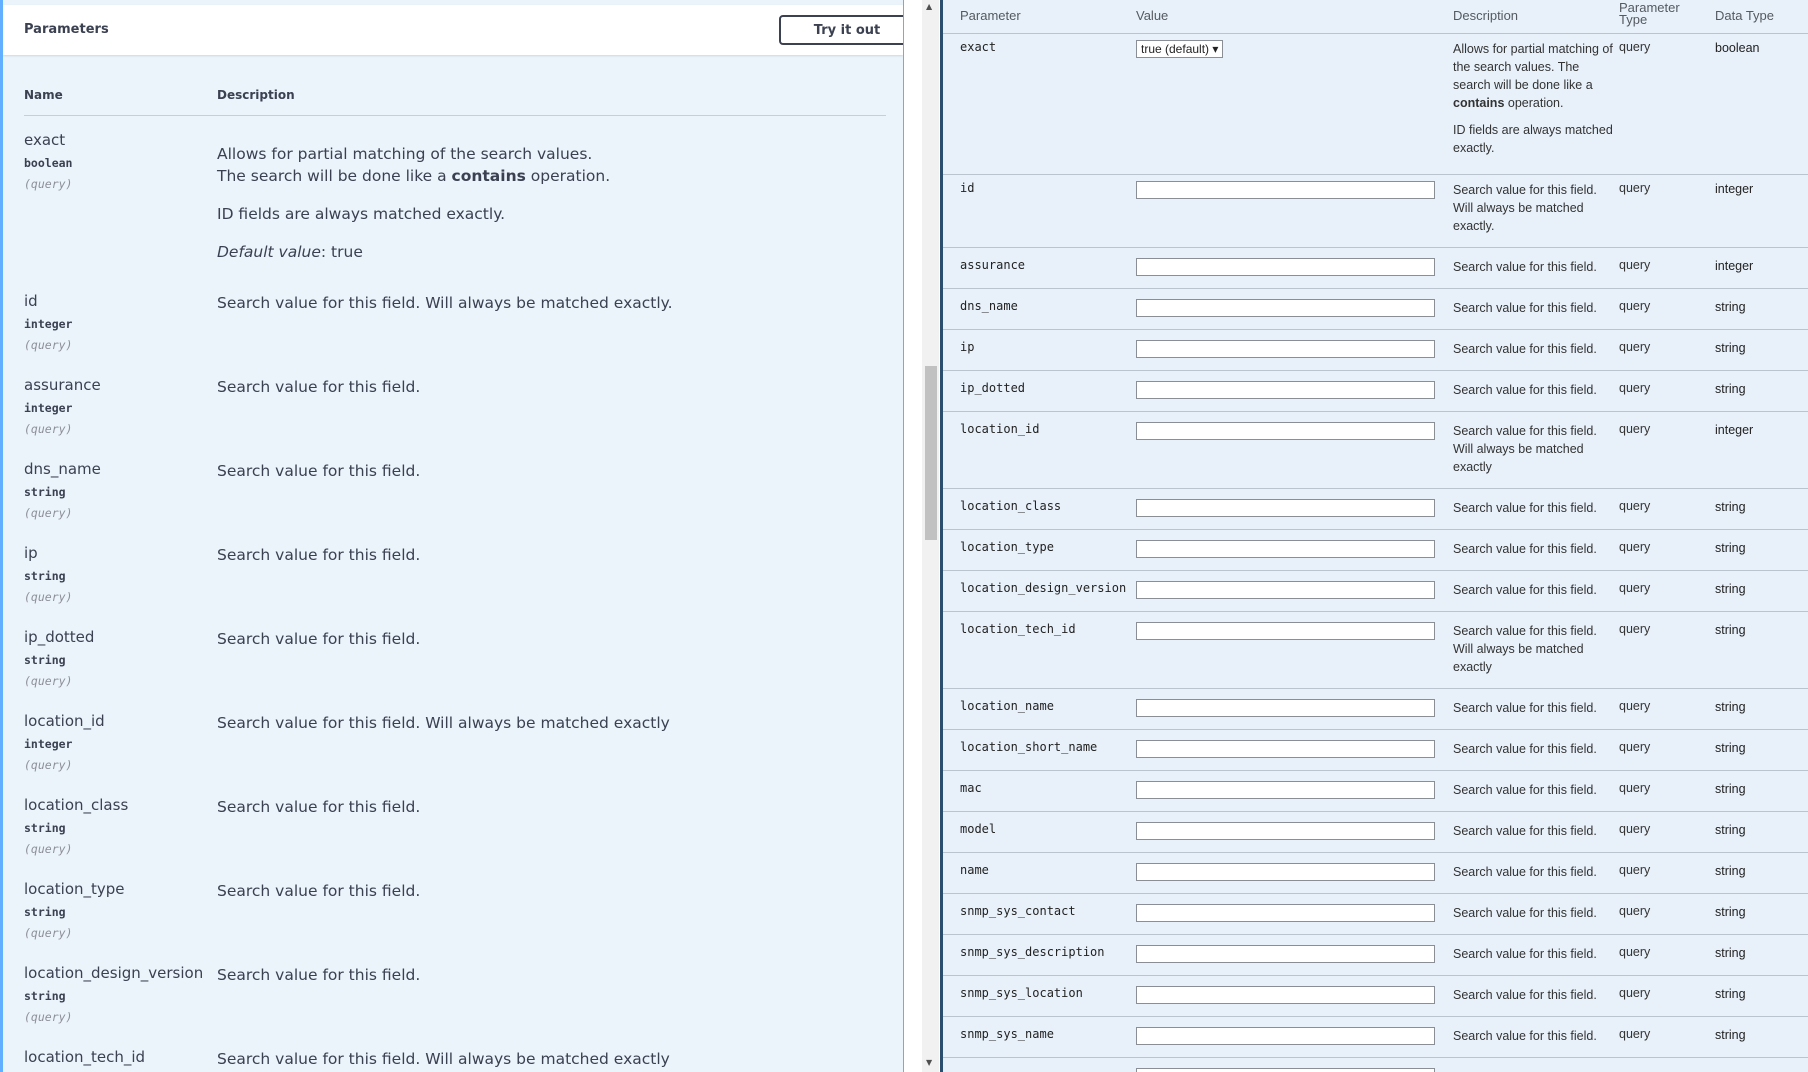  What do you see at coordinates (1007, 1034) in the screenshot?
I see `cell-parameter: snmp_sys_name` at bounding box center [1007, 1034].